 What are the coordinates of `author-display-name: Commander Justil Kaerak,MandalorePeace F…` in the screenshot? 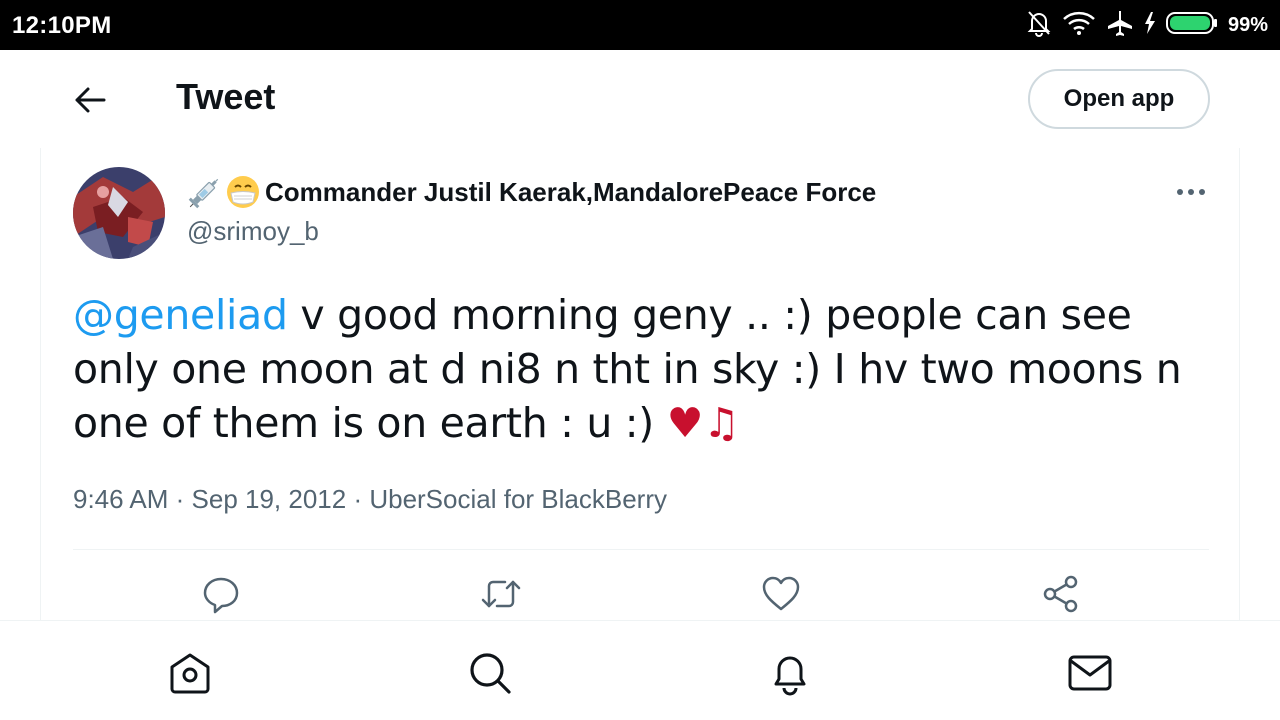 It's located at (571, 191).